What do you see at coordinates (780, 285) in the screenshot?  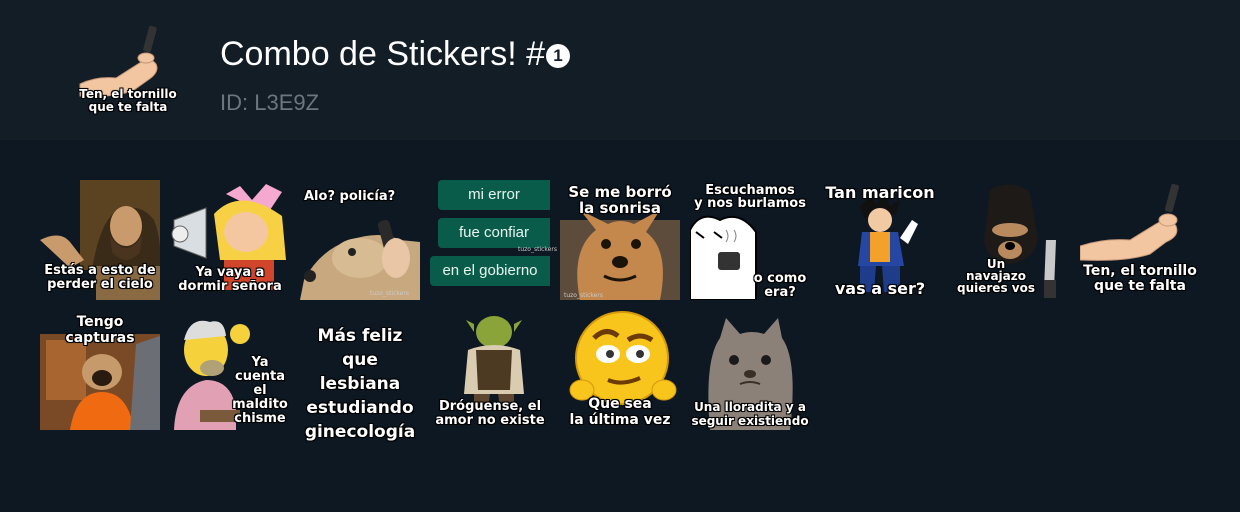 I see `sticker-caption-bottom: o como era?` at bounding box center [780, 285].